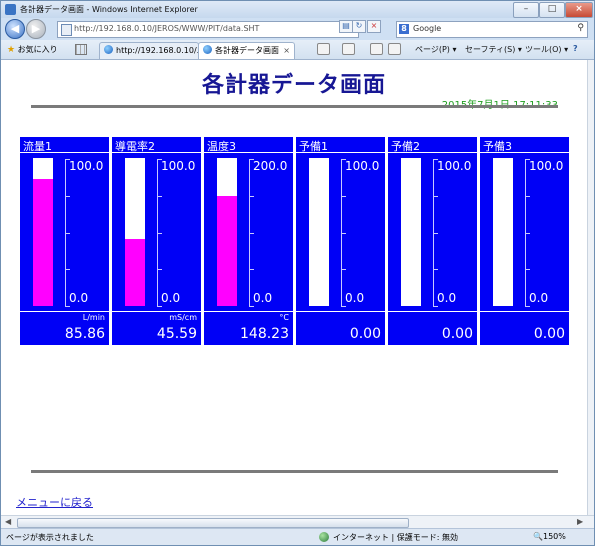 The width and height of the screenshot is (595, 546). Describe the element at coordinates (524, 145) in the screenshot. I see `meter-header: 予備3` at that location.